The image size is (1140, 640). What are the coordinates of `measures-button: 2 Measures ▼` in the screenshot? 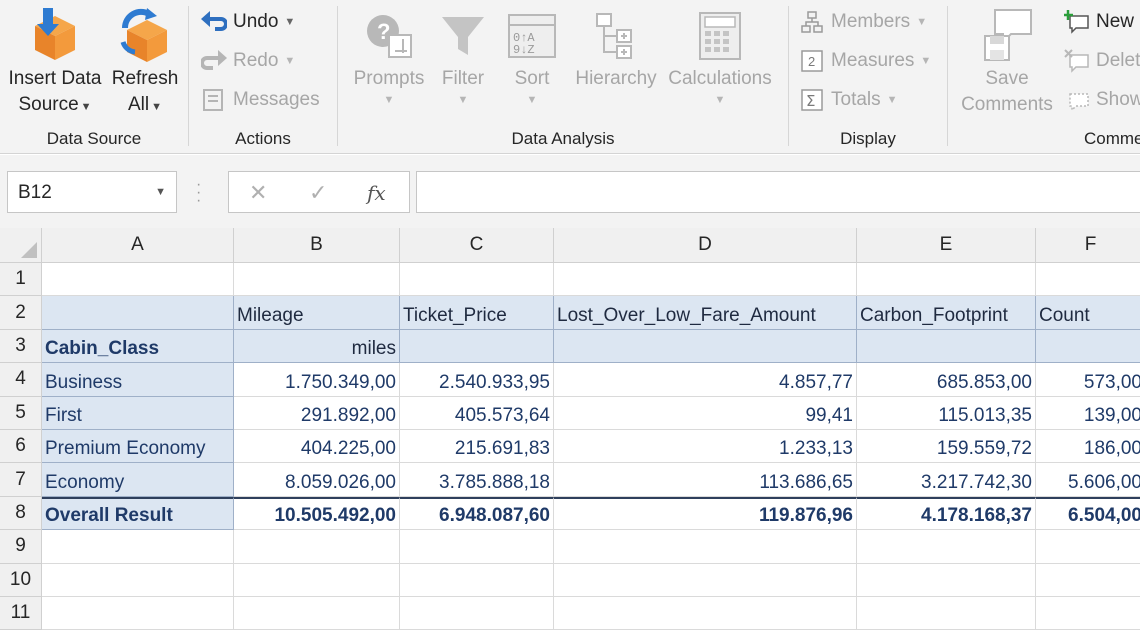 It's located at (864, 61).